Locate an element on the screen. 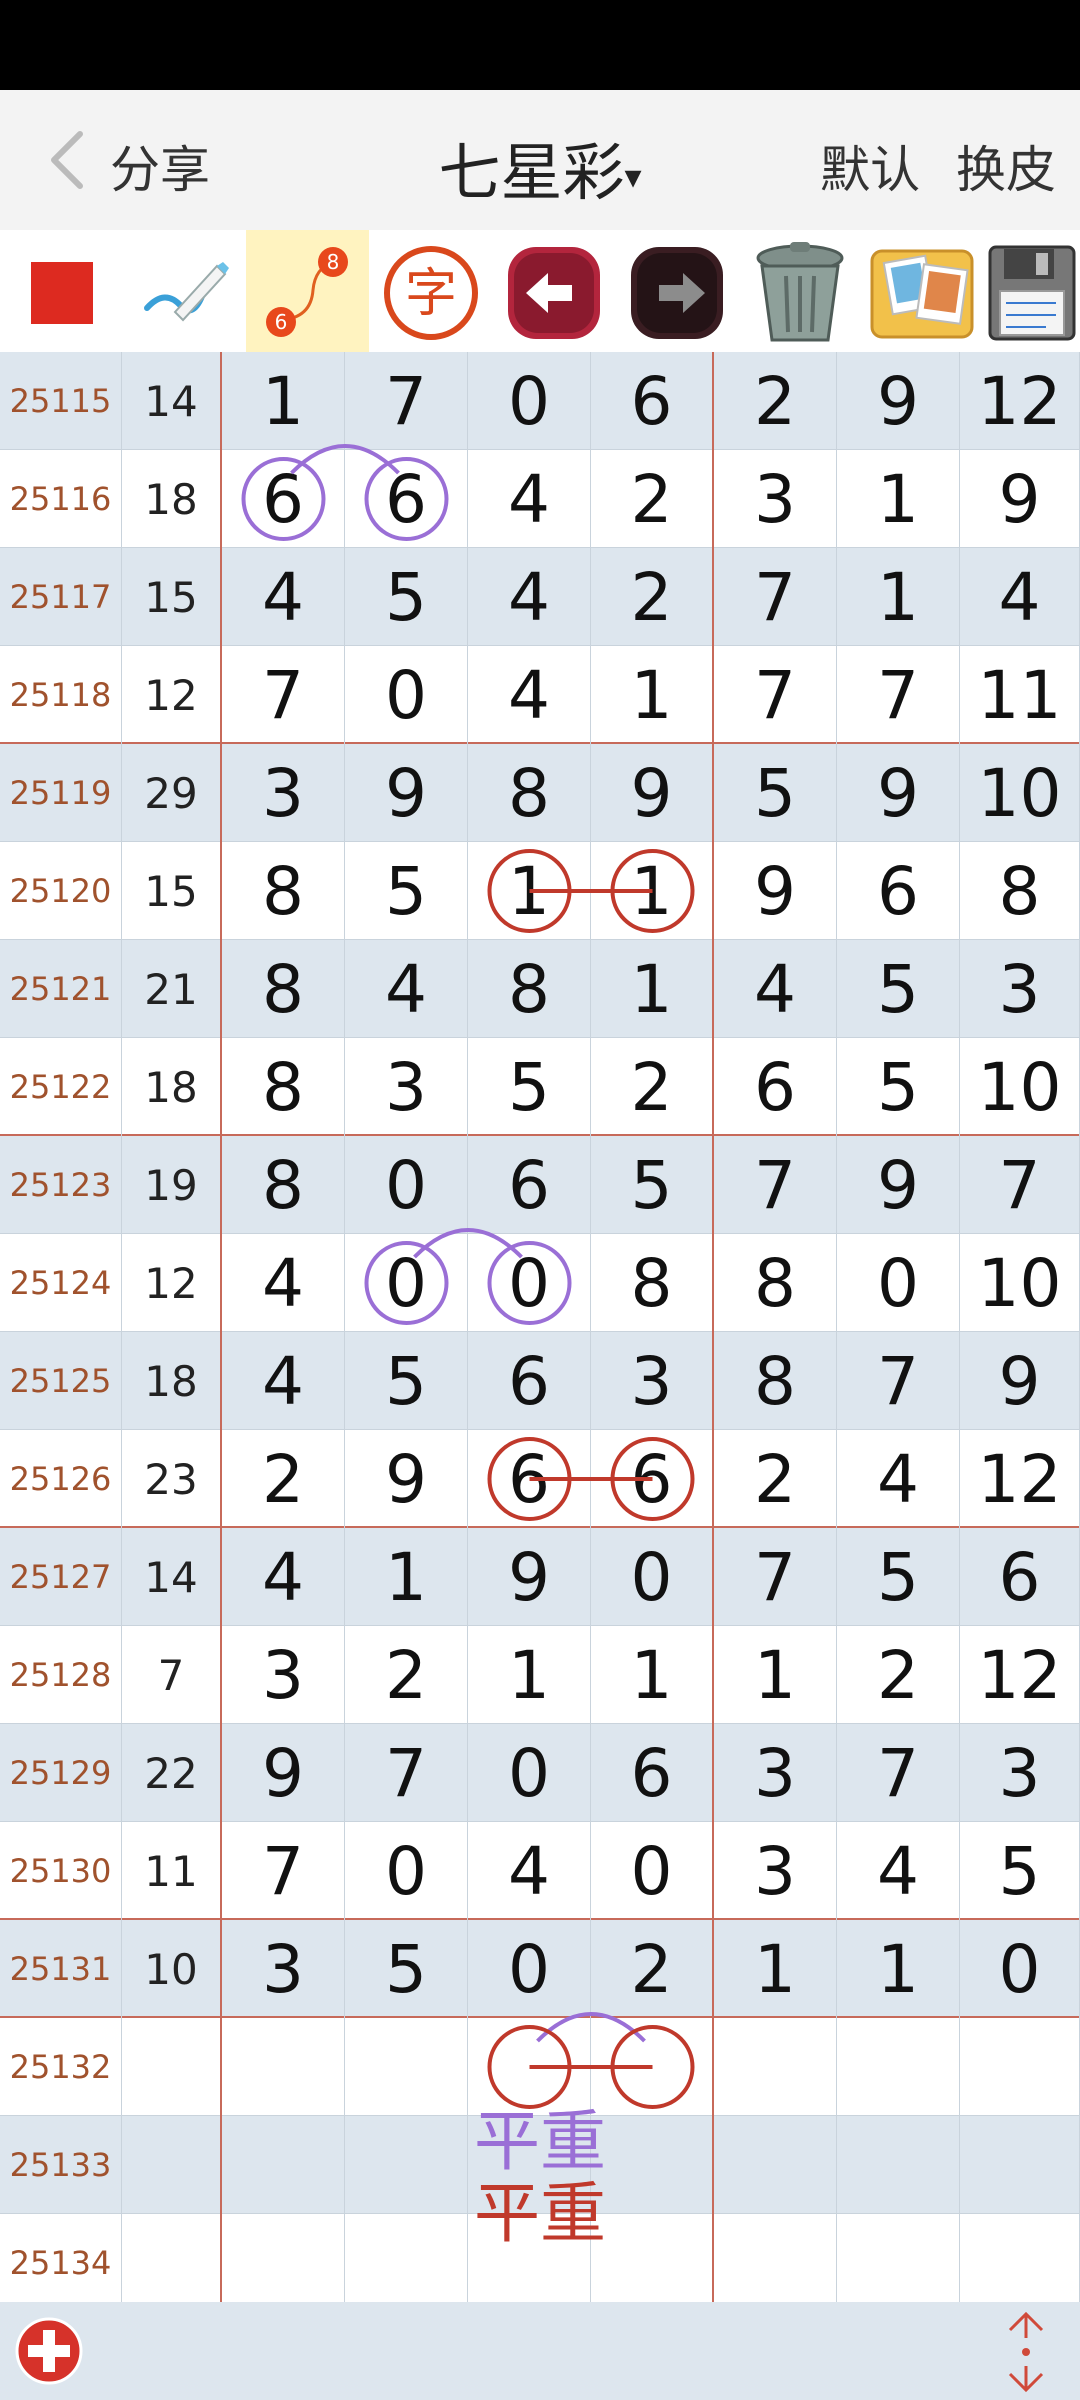  link-numbers-icon: 8 6 is located at coordinates (307, 292).